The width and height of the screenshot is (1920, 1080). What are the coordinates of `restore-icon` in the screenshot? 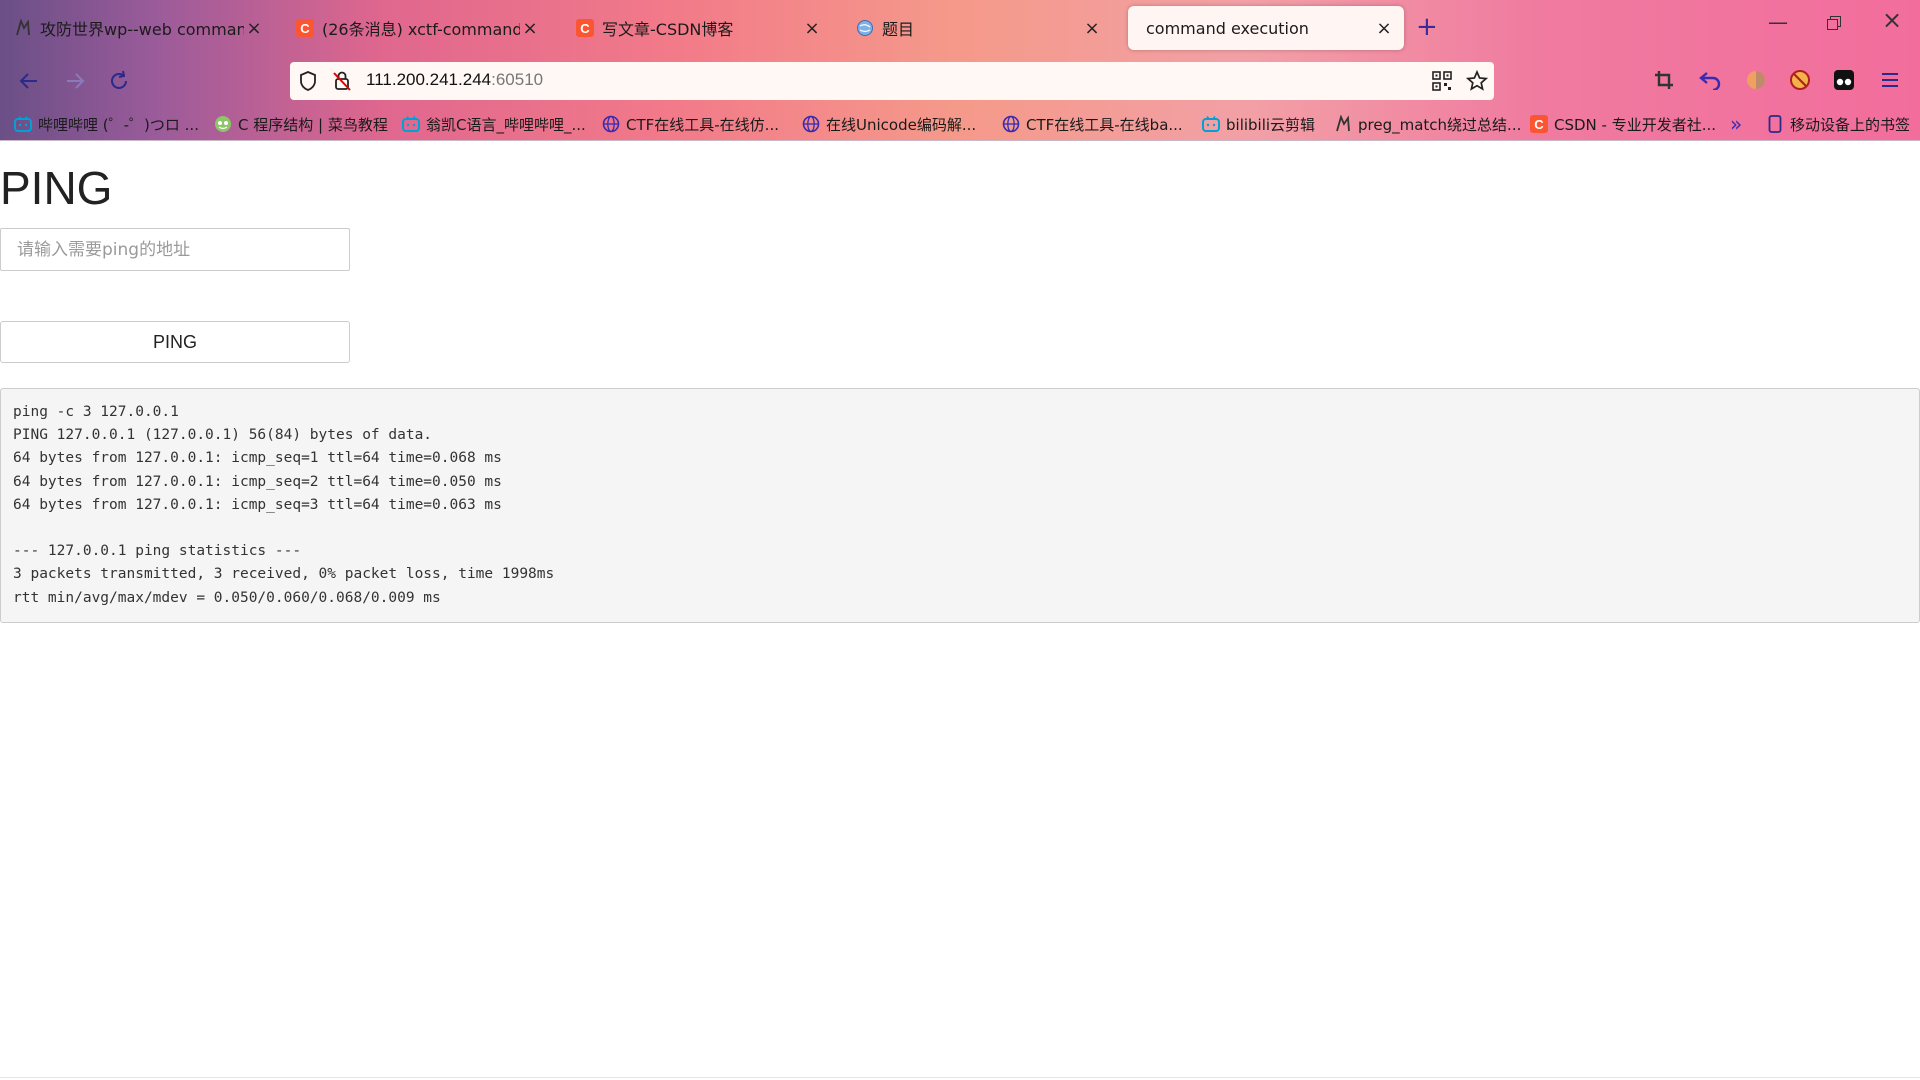 It's located at (1834, 24).